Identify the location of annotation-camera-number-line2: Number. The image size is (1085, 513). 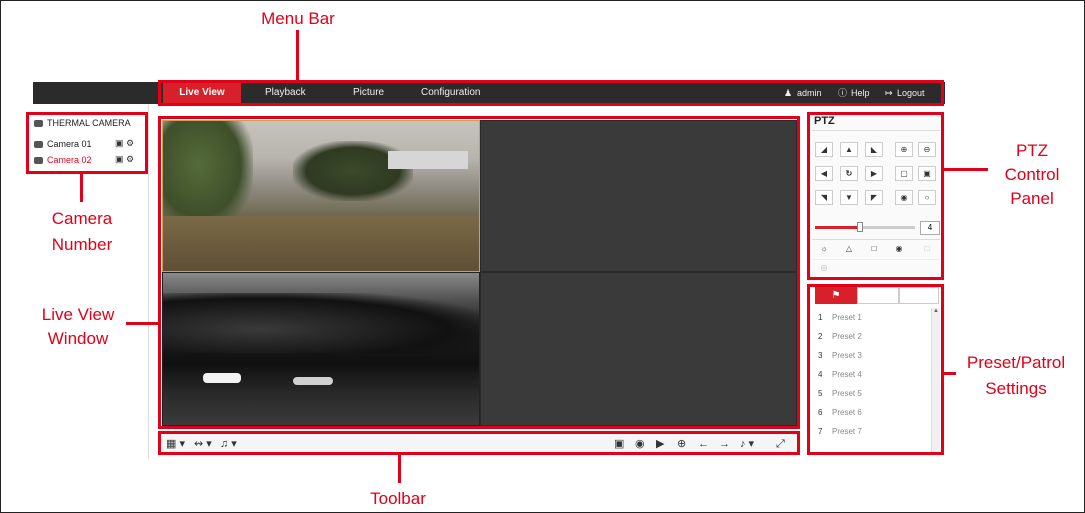
(82, 244).